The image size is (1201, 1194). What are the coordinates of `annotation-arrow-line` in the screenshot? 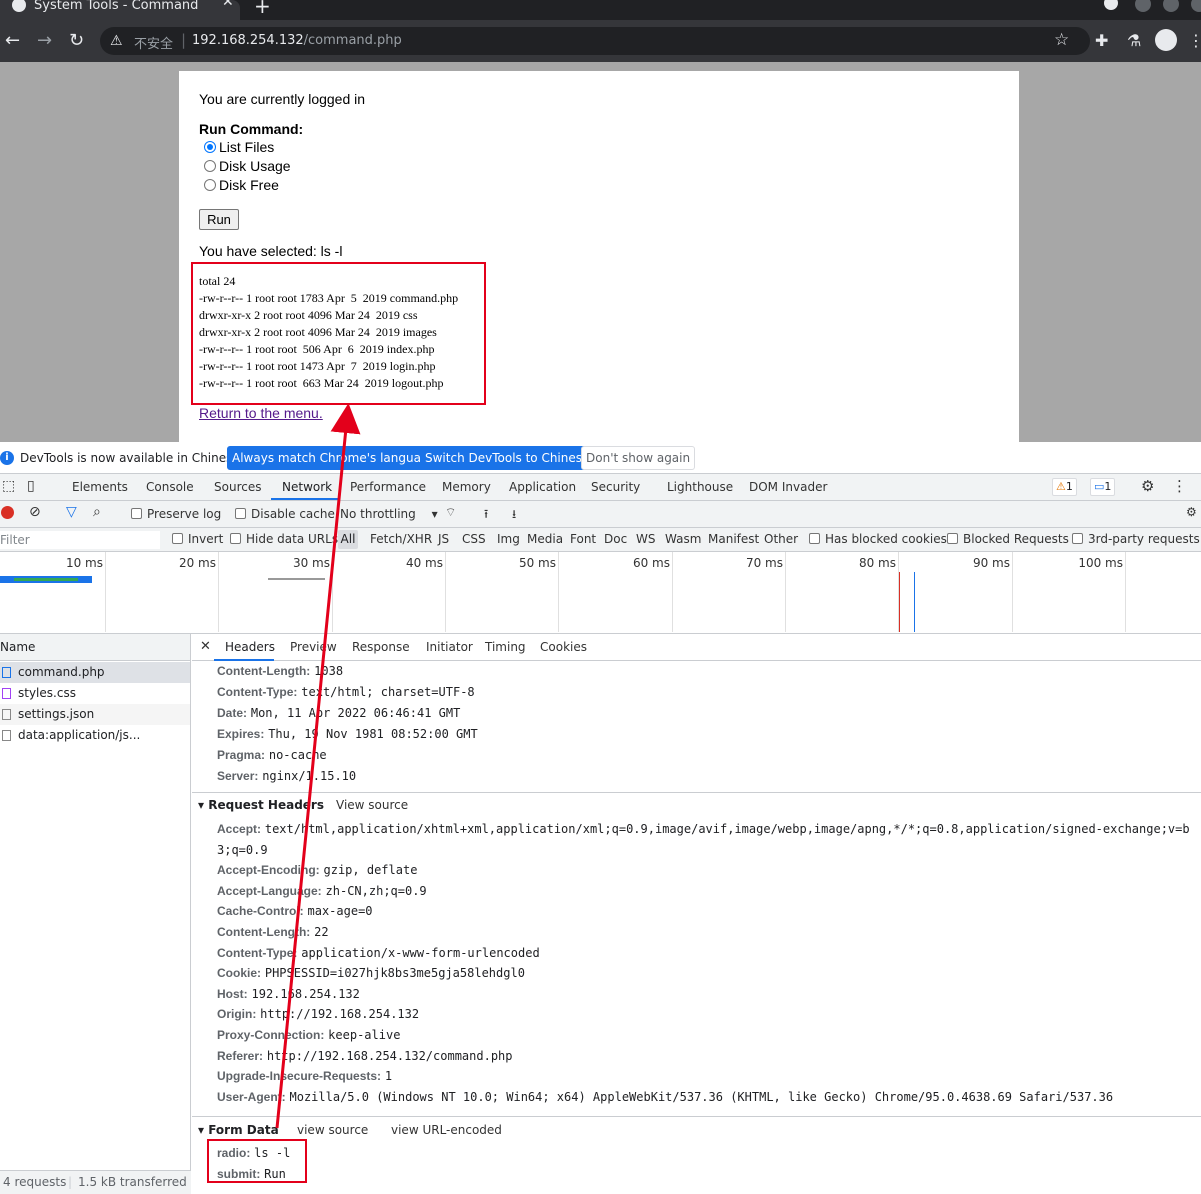 It's located at (318, 766).